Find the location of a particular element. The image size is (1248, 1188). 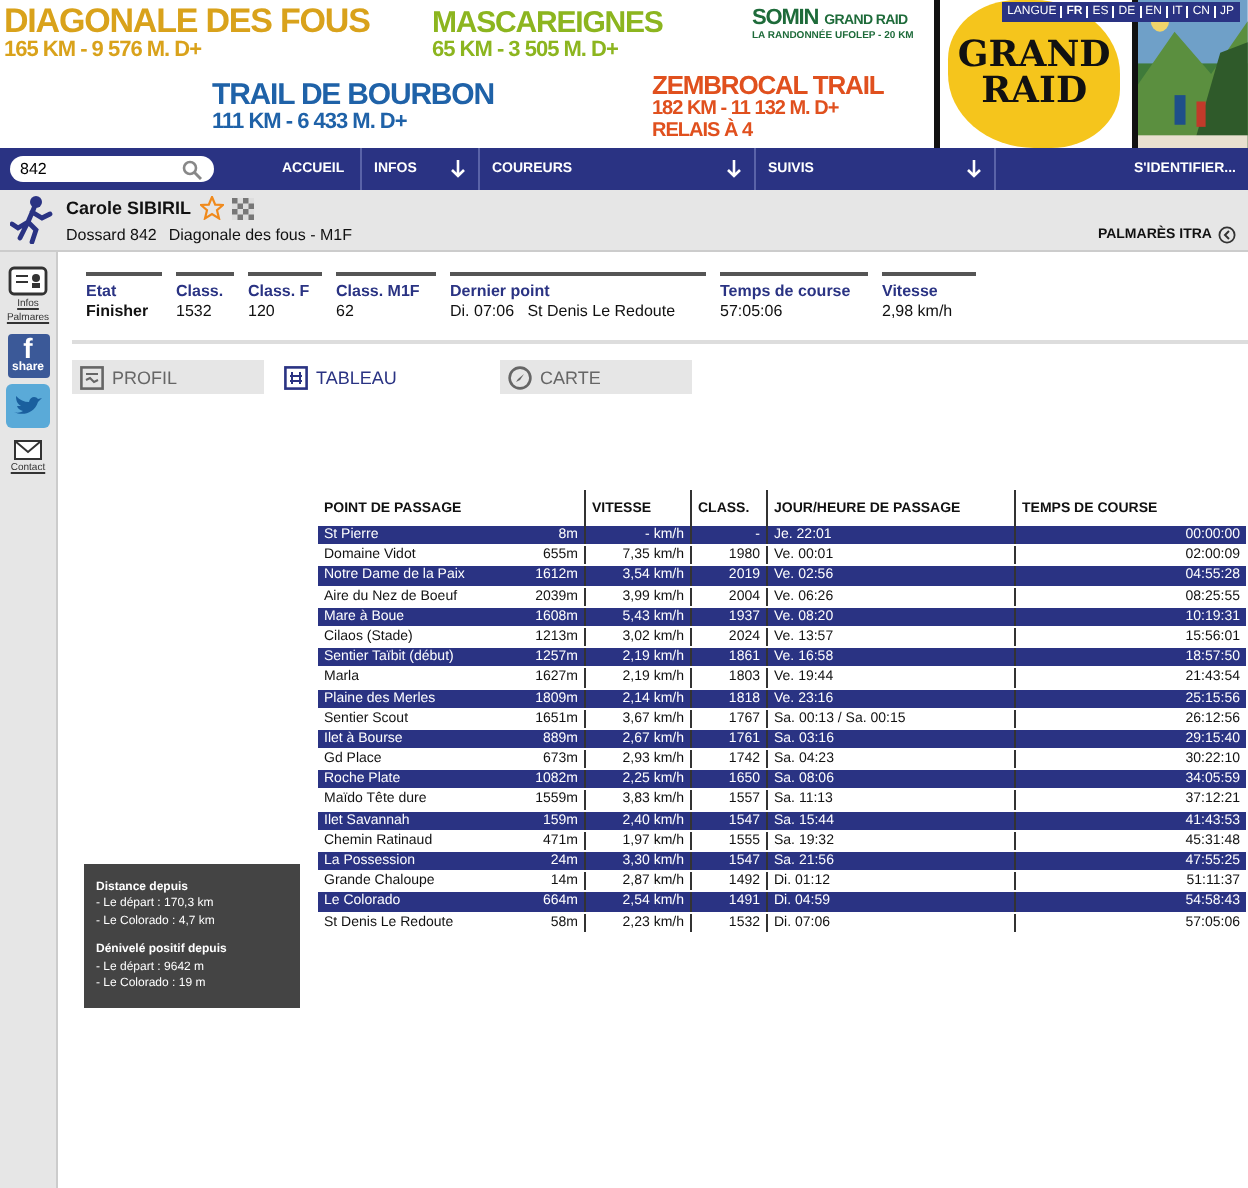

race-details: RELAIS À 4 is located at coordinates (703, 132).